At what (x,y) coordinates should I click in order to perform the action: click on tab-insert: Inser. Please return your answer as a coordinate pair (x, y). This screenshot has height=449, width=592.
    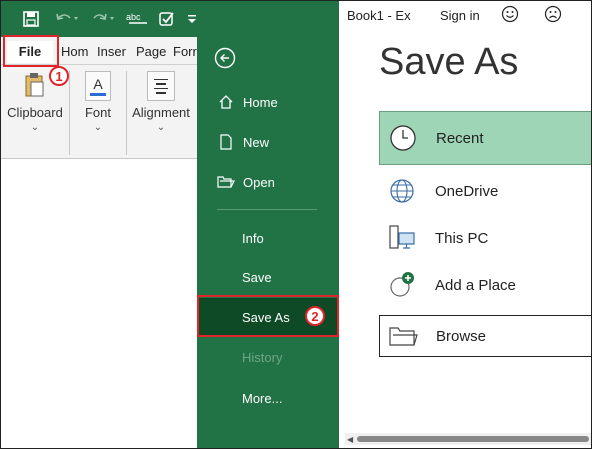
    Looking at the image, I should click on (113, 52).